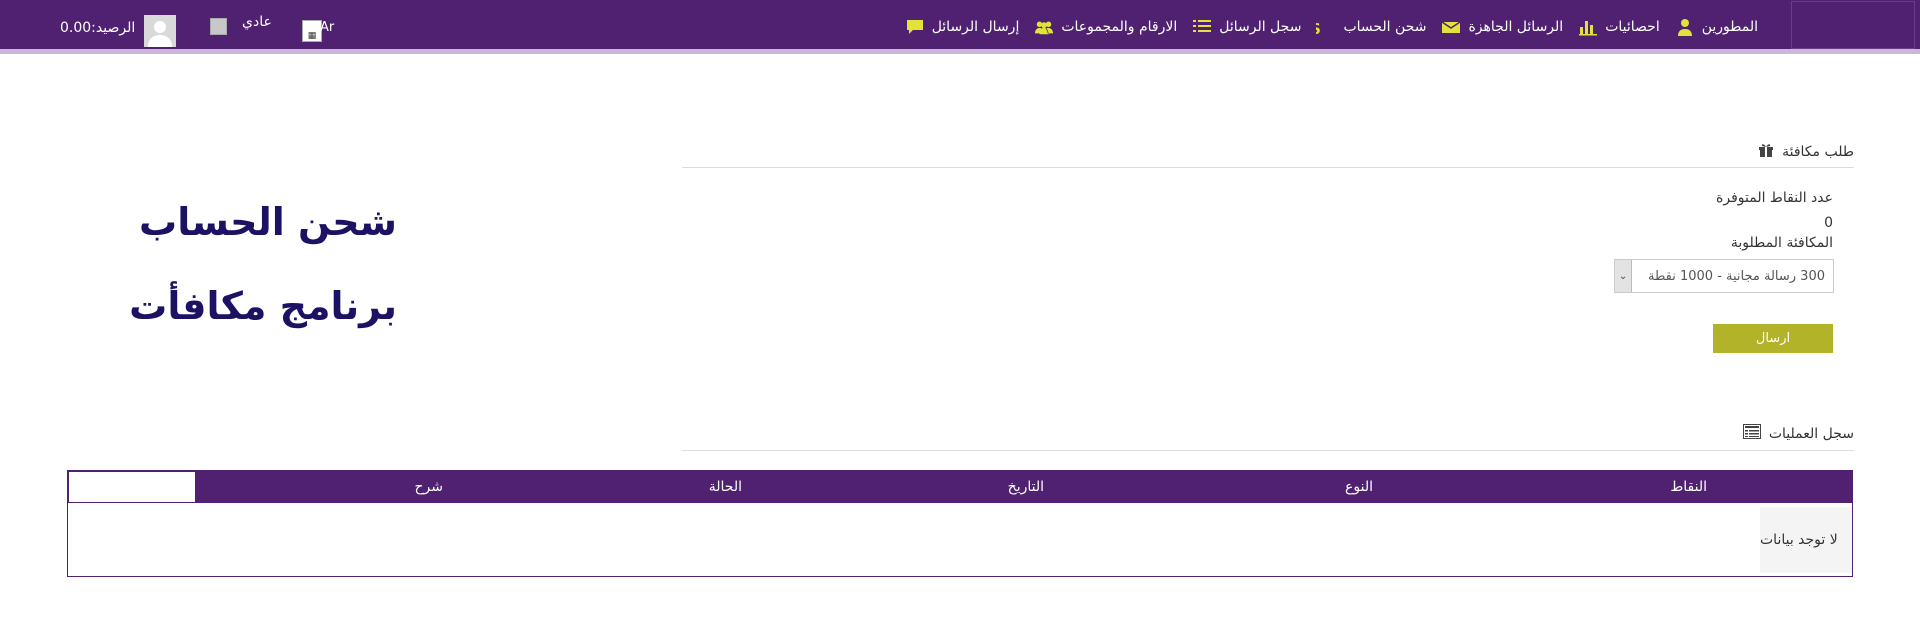  I want to click on operations-heading-text: سجل العمليات, so click(1811, 433).